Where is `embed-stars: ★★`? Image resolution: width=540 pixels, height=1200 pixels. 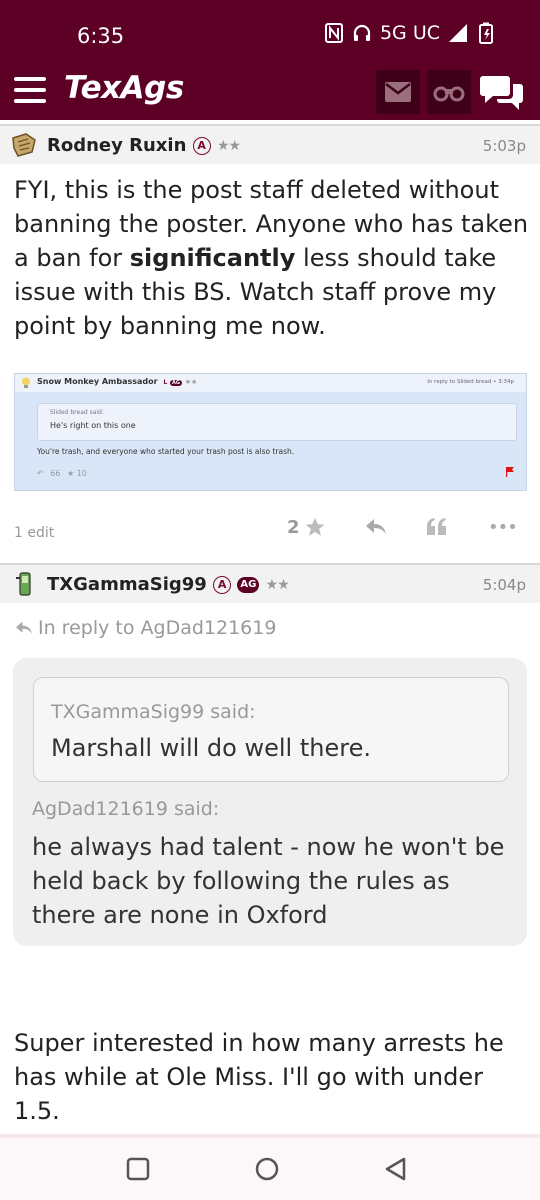 embed-stars: ★★ is located at coordinates (191, 382).